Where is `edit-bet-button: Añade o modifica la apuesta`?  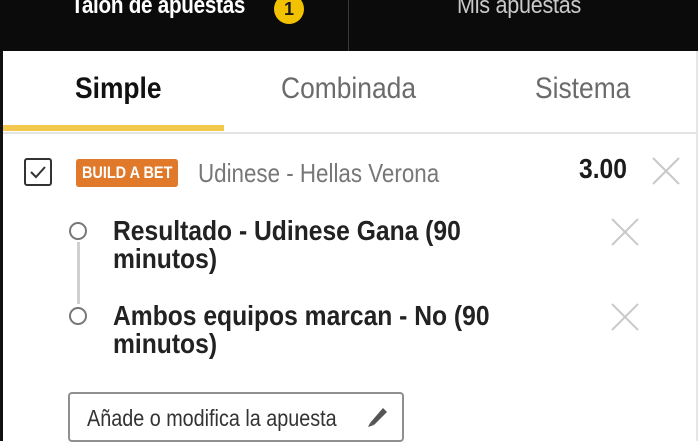
edit-bet-button: Añade o modifica la apuesta is located at coordinates (236, 417).